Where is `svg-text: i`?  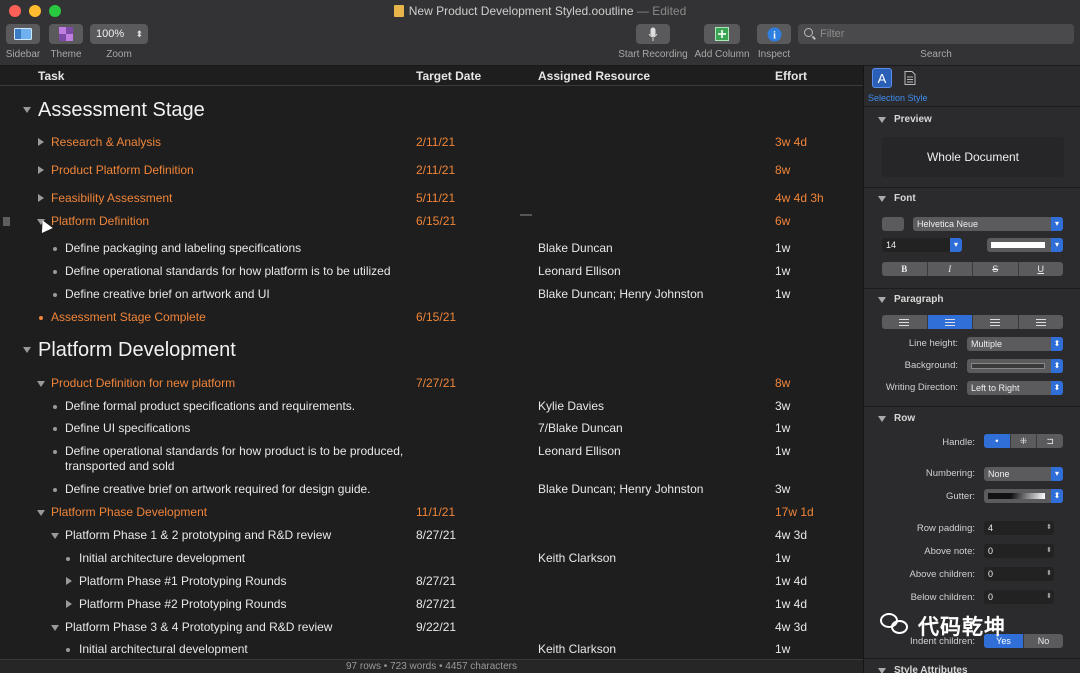 svg-text: i is located at coordinates (774, 35).